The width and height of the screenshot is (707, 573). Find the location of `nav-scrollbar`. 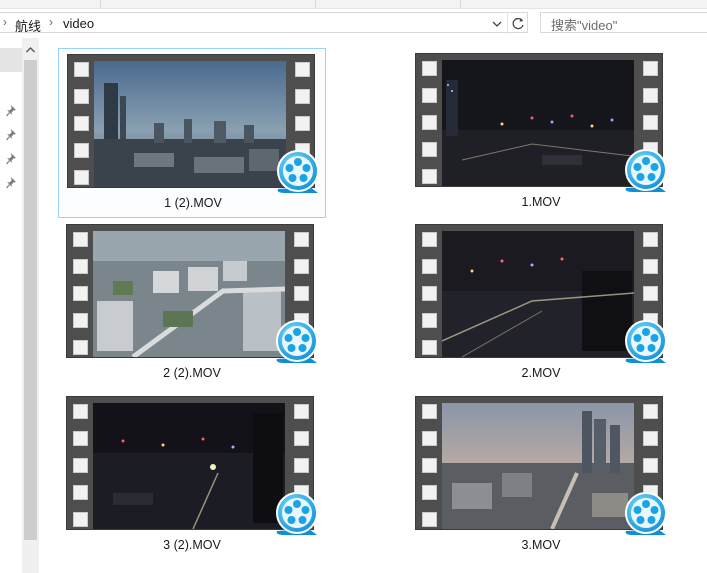

nav-scrollbar is located at coordinates (30, 305).